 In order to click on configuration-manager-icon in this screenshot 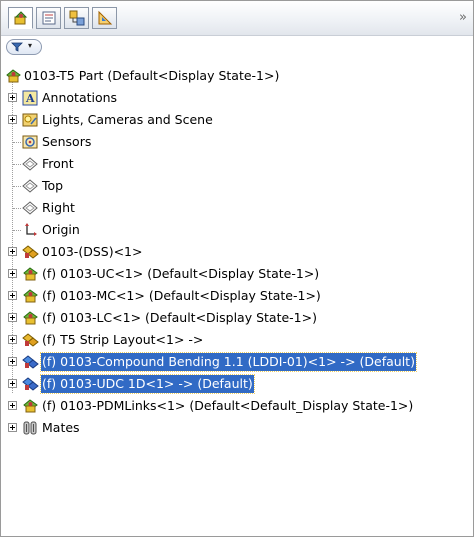, I will do `click(77, 18)`.